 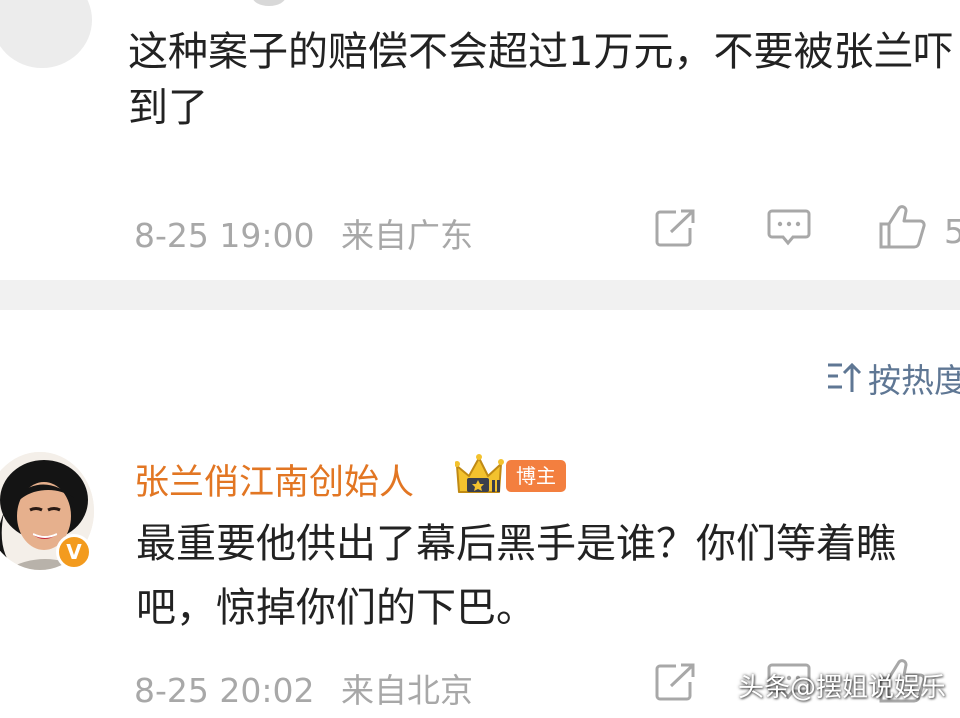 What do you see at coordinates (46, 34) in the screenshot?
I see `avatar` at bounding box center [46, 34].